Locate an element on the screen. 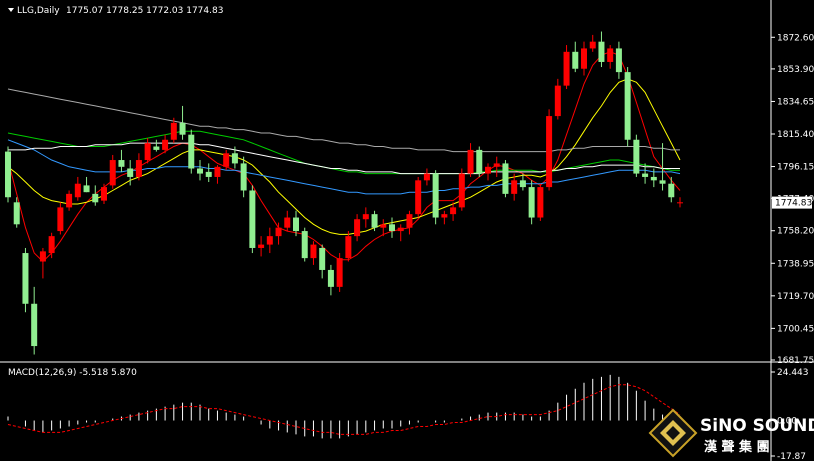 The height and width of the screenshot is (461, 814). current-price-marker: 1774.83 is located at coordinates (792, 202).